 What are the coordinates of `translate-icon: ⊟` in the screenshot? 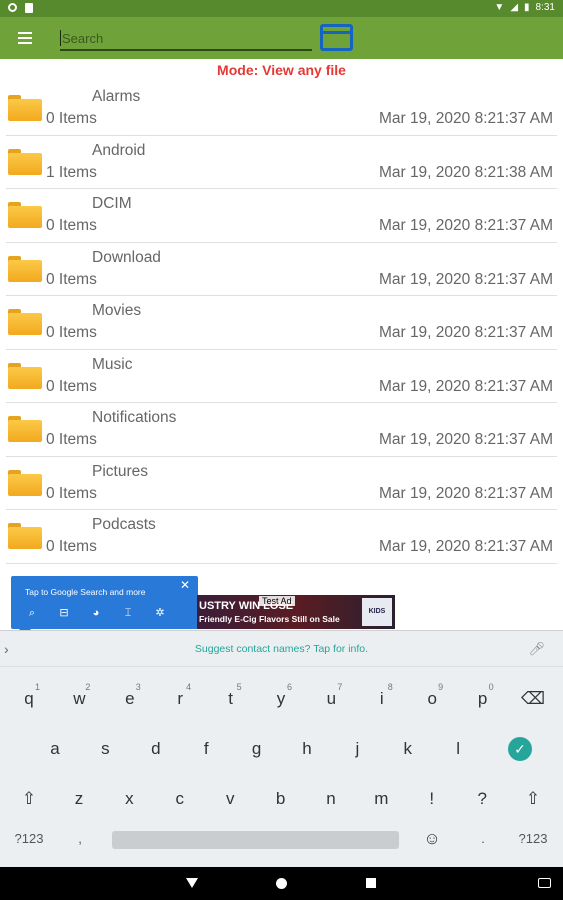 It's located at (64, 613).